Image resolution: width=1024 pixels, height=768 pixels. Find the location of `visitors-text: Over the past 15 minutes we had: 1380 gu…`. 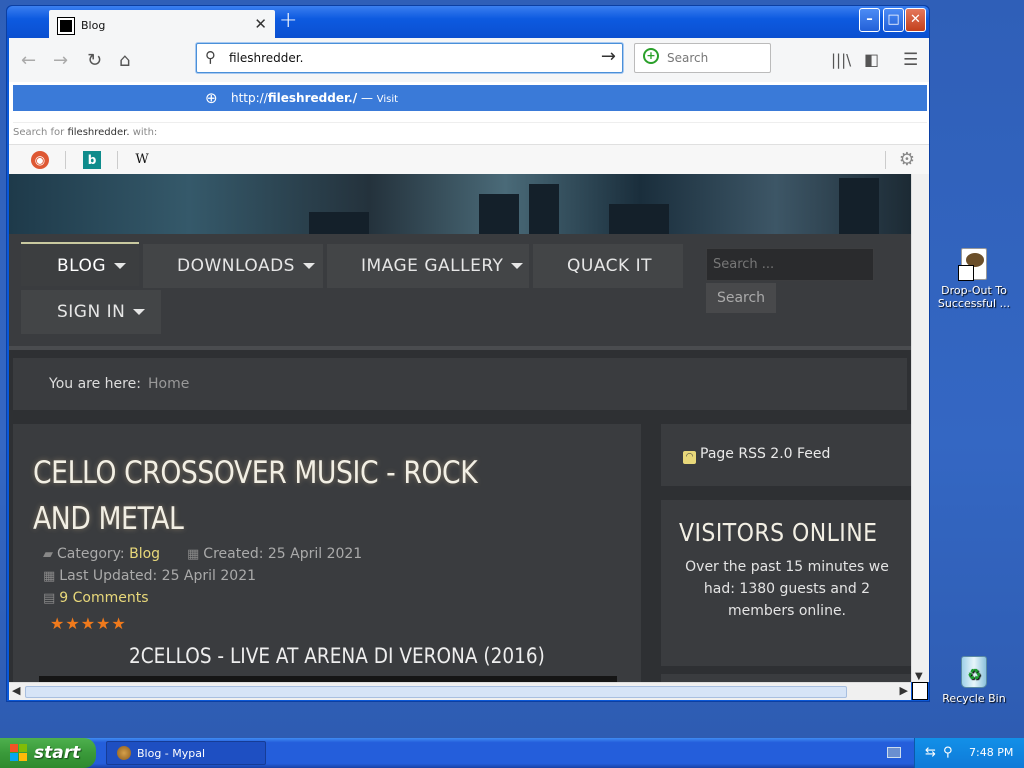

visitors-text: Over the past 15 minutes we had: 1380 gu… is located at coordinates (787, 589).